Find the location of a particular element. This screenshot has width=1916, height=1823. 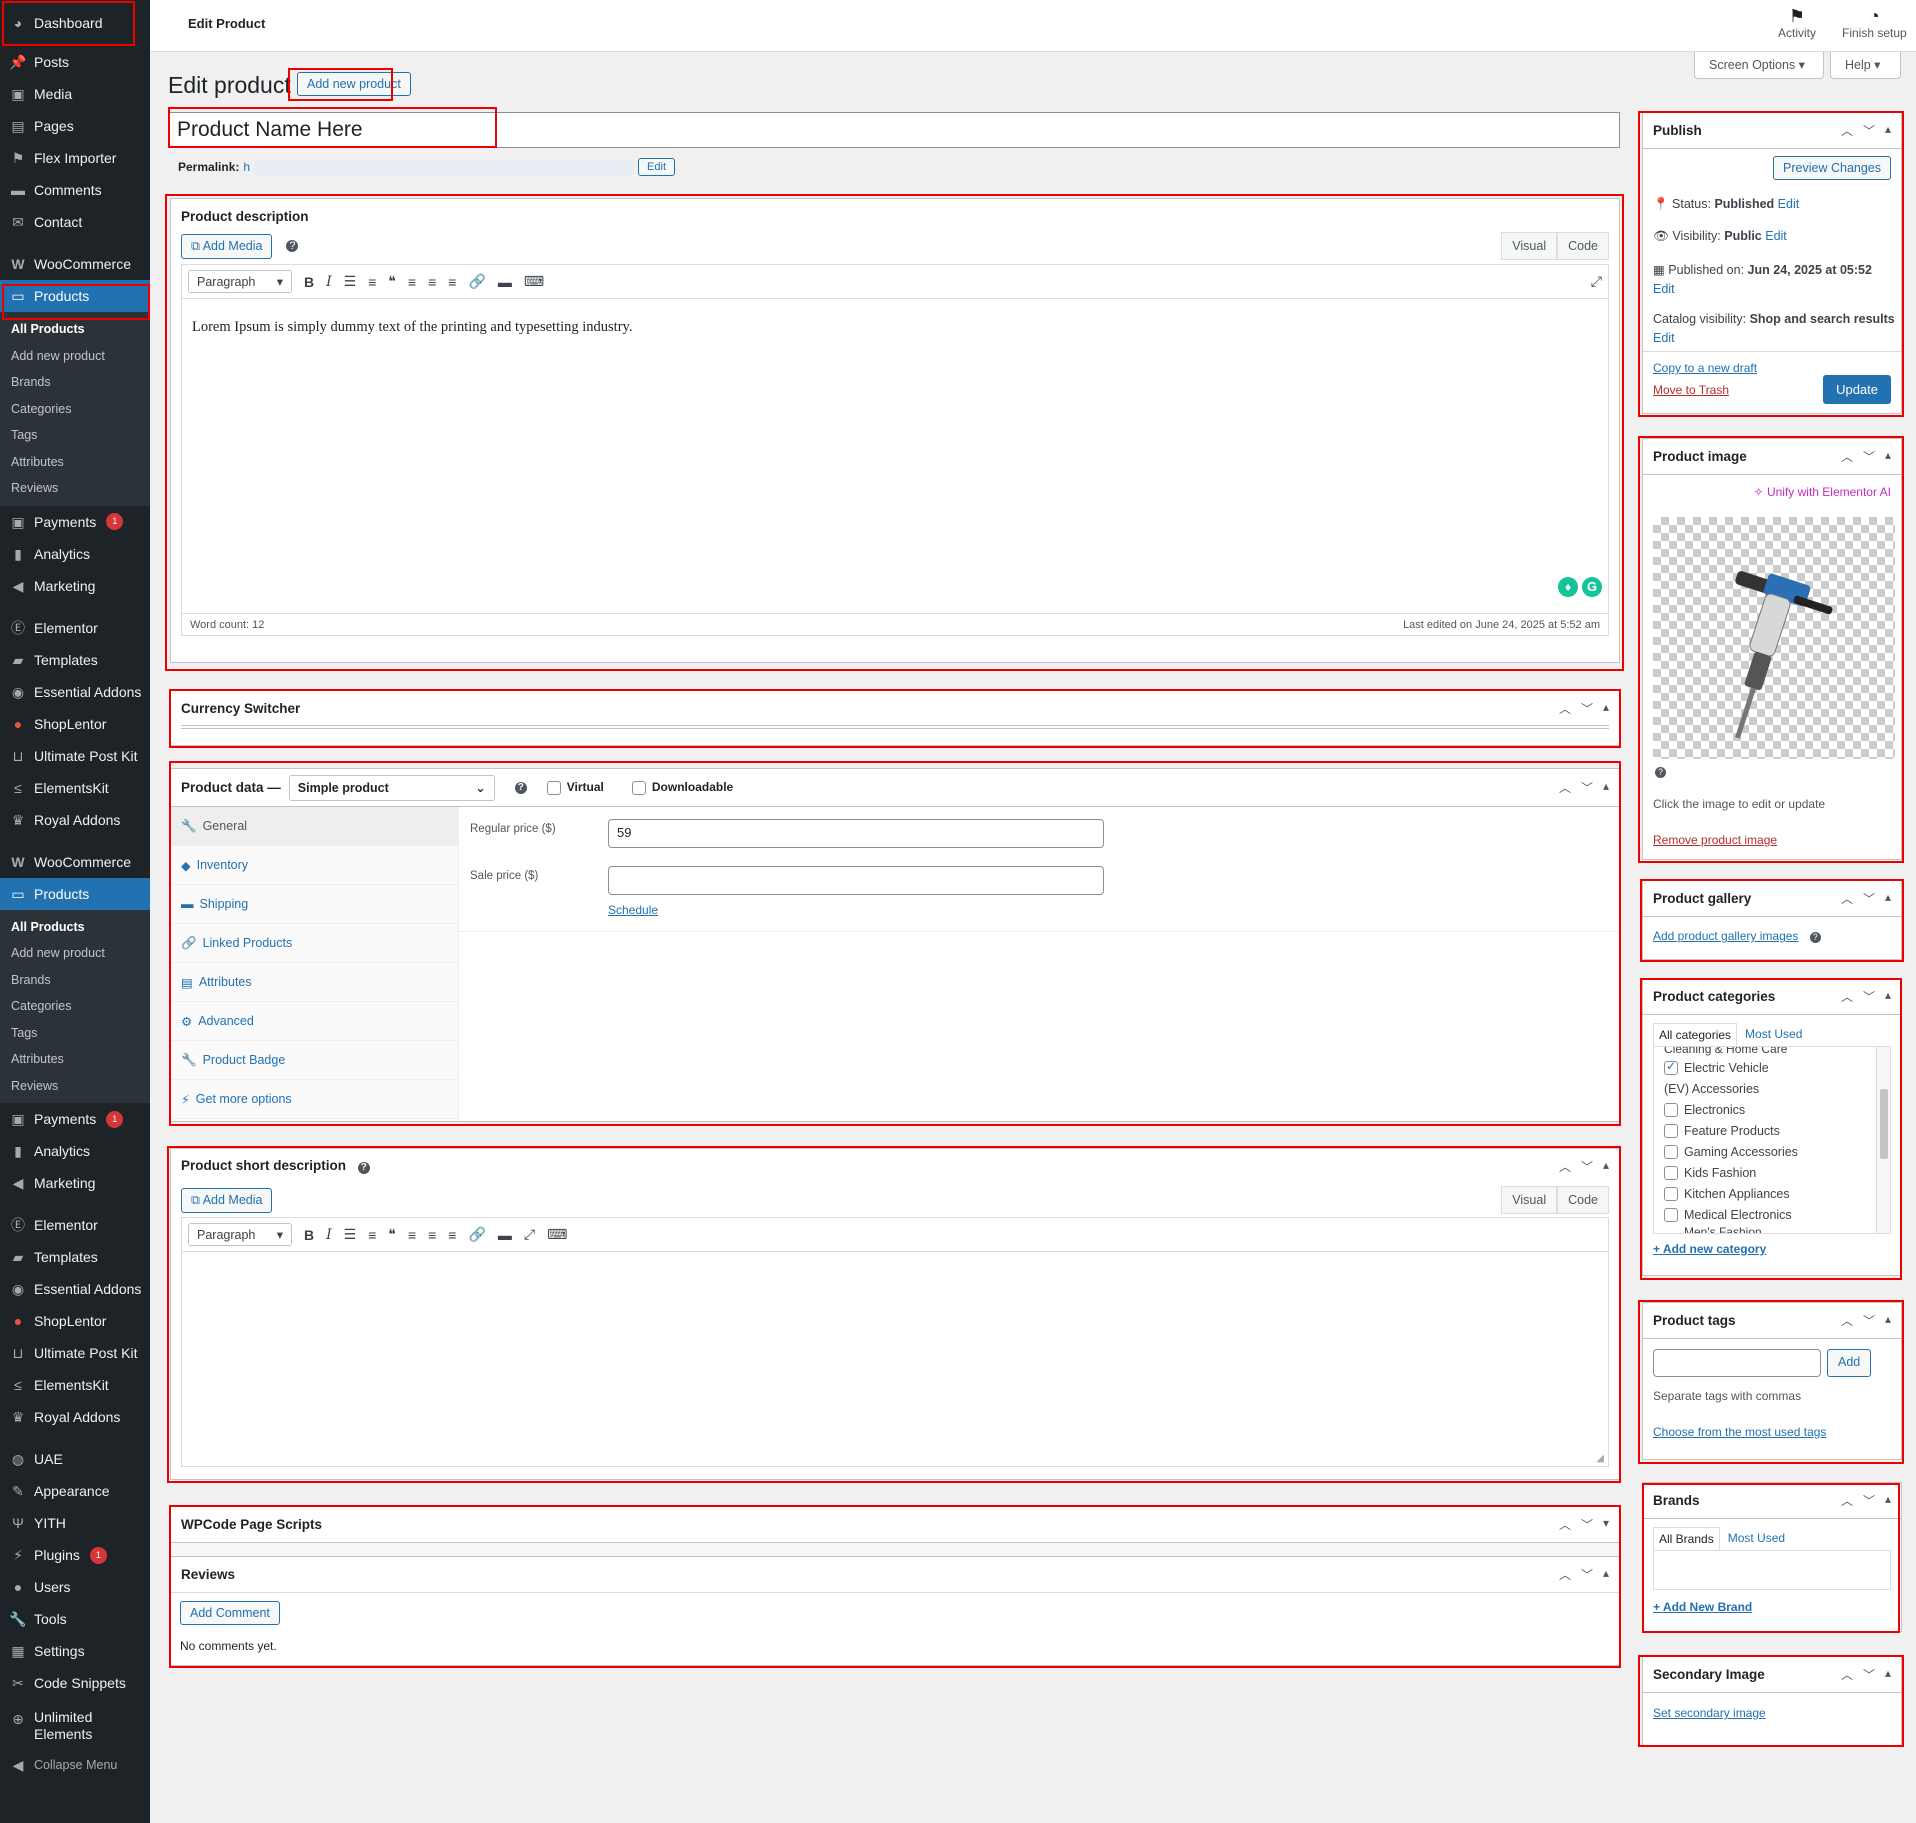

menu-shoplentor: ● ShopLentor is located at coordinates (75, 724).